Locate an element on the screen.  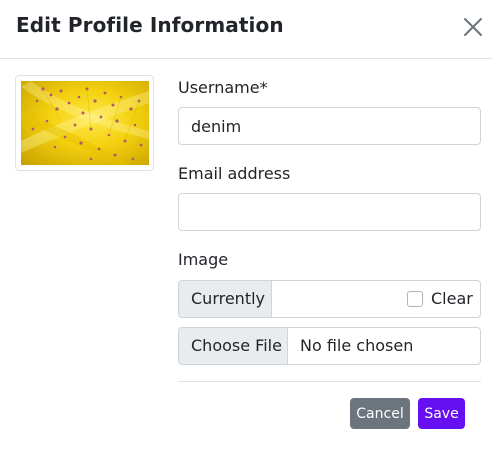
form-divider is located at coordinates (329, 381).